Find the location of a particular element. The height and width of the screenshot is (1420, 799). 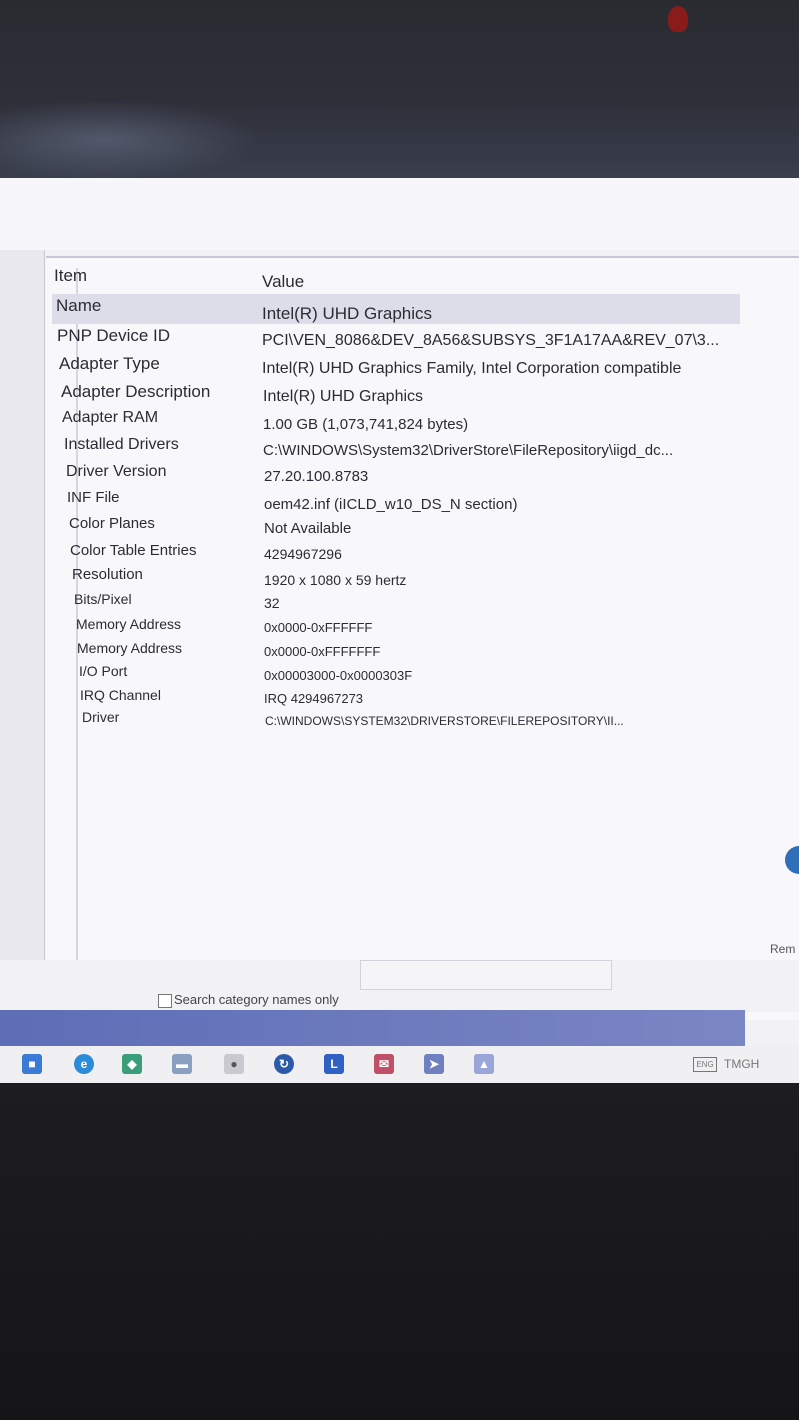

side-label-rem: Rem is located at coordinates (783, 949).